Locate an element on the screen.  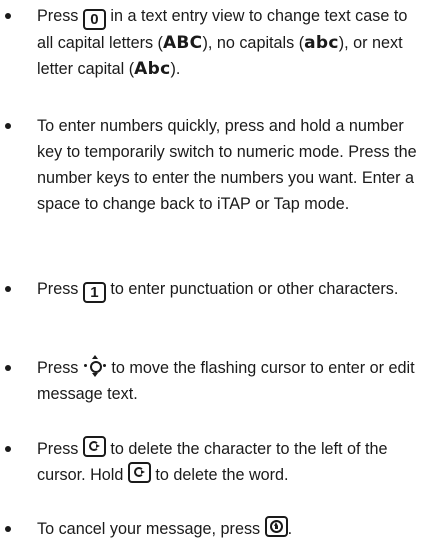
tip-cancel: To cancel your message, press . is located at coordinates (214, 529).